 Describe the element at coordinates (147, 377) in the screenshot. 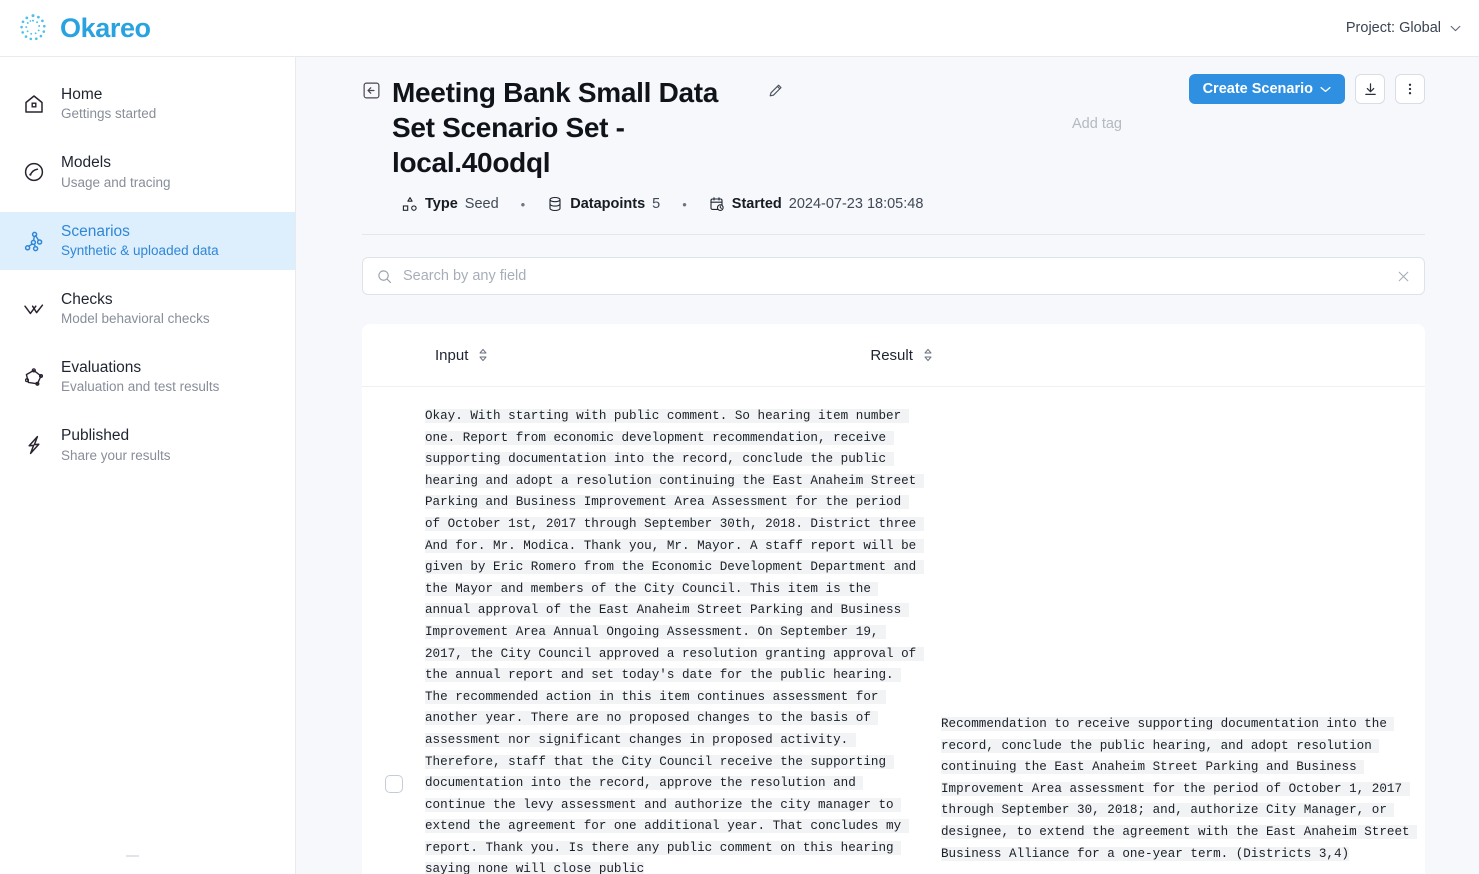

I see `sidebar-item-evaluations: Evaluations Evaluation and test results` at that location.